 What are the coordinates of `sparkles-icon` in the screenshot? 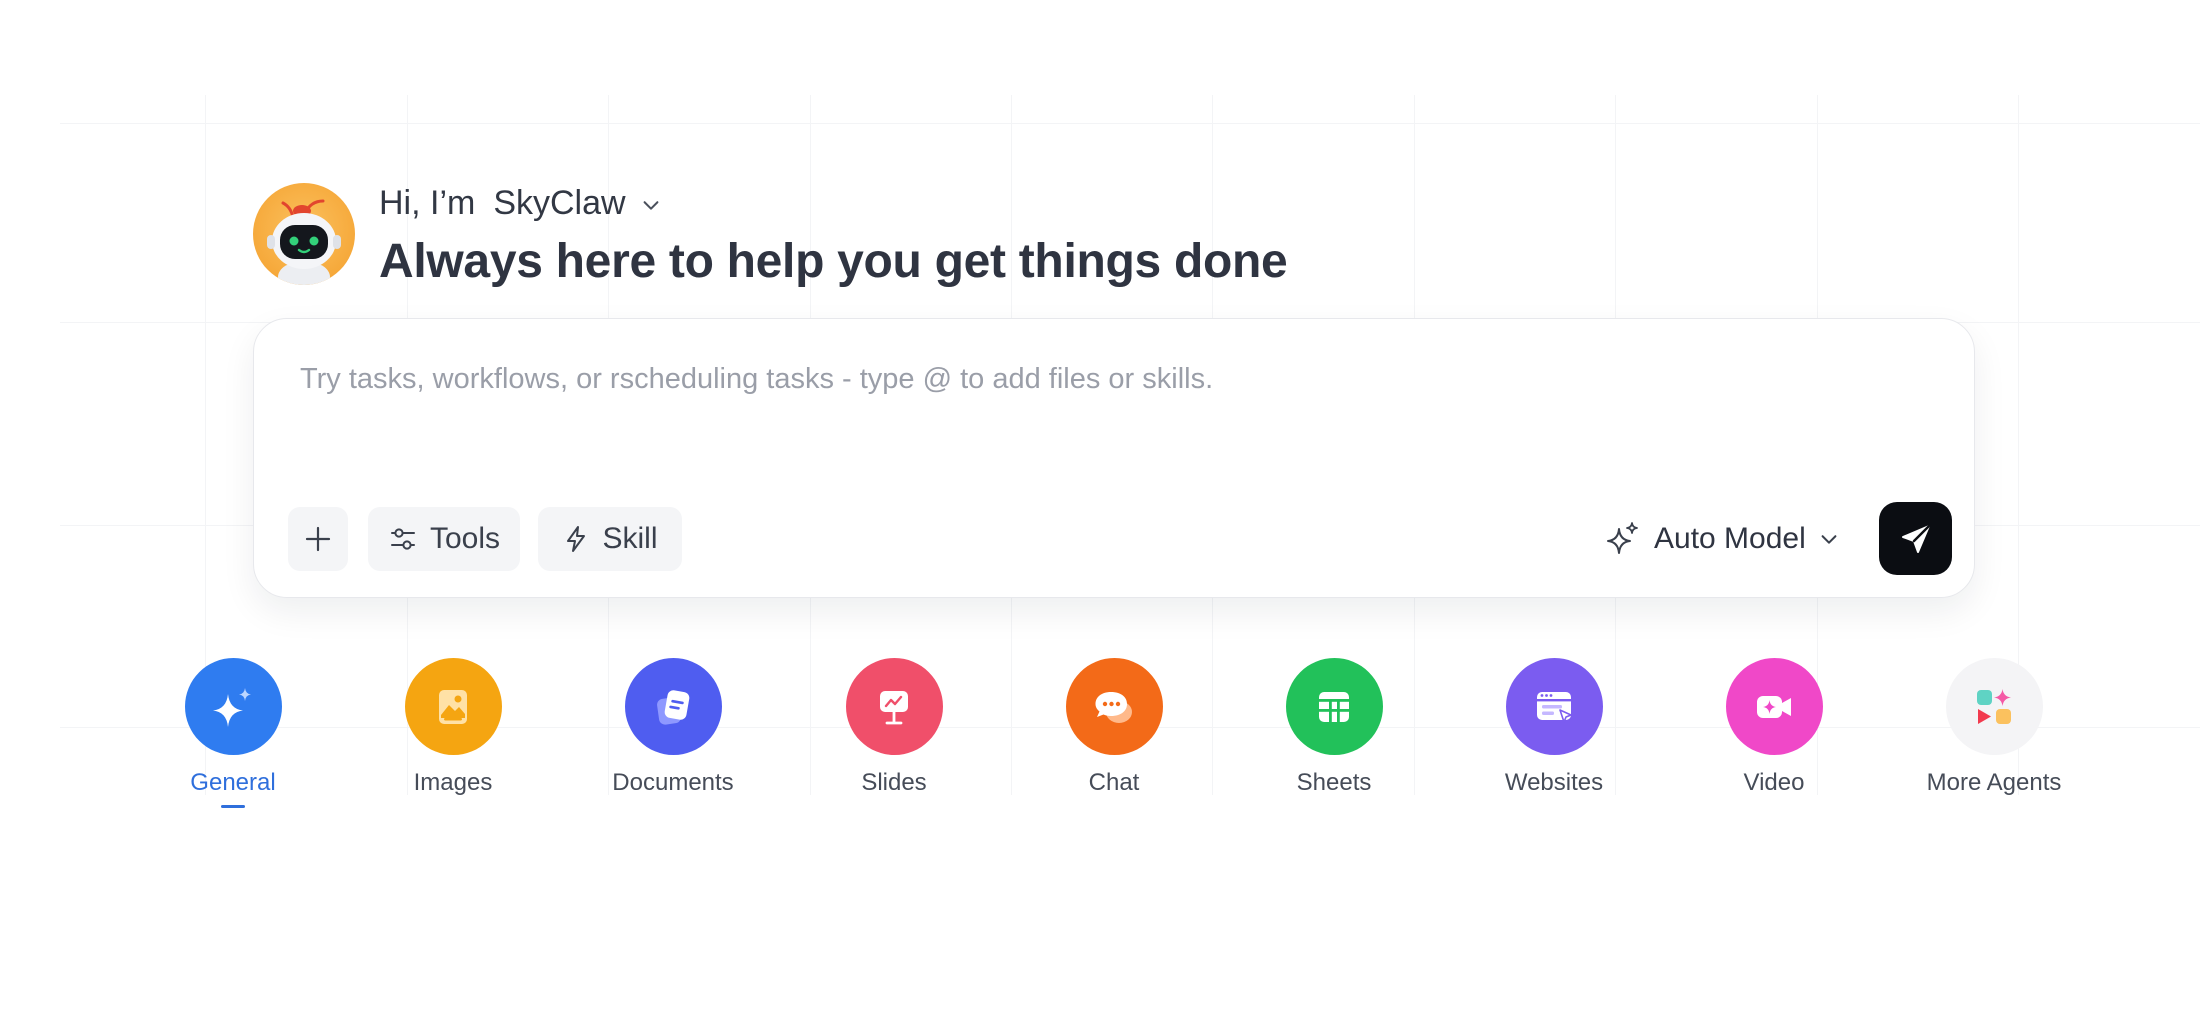 It's located at (1622, 538).